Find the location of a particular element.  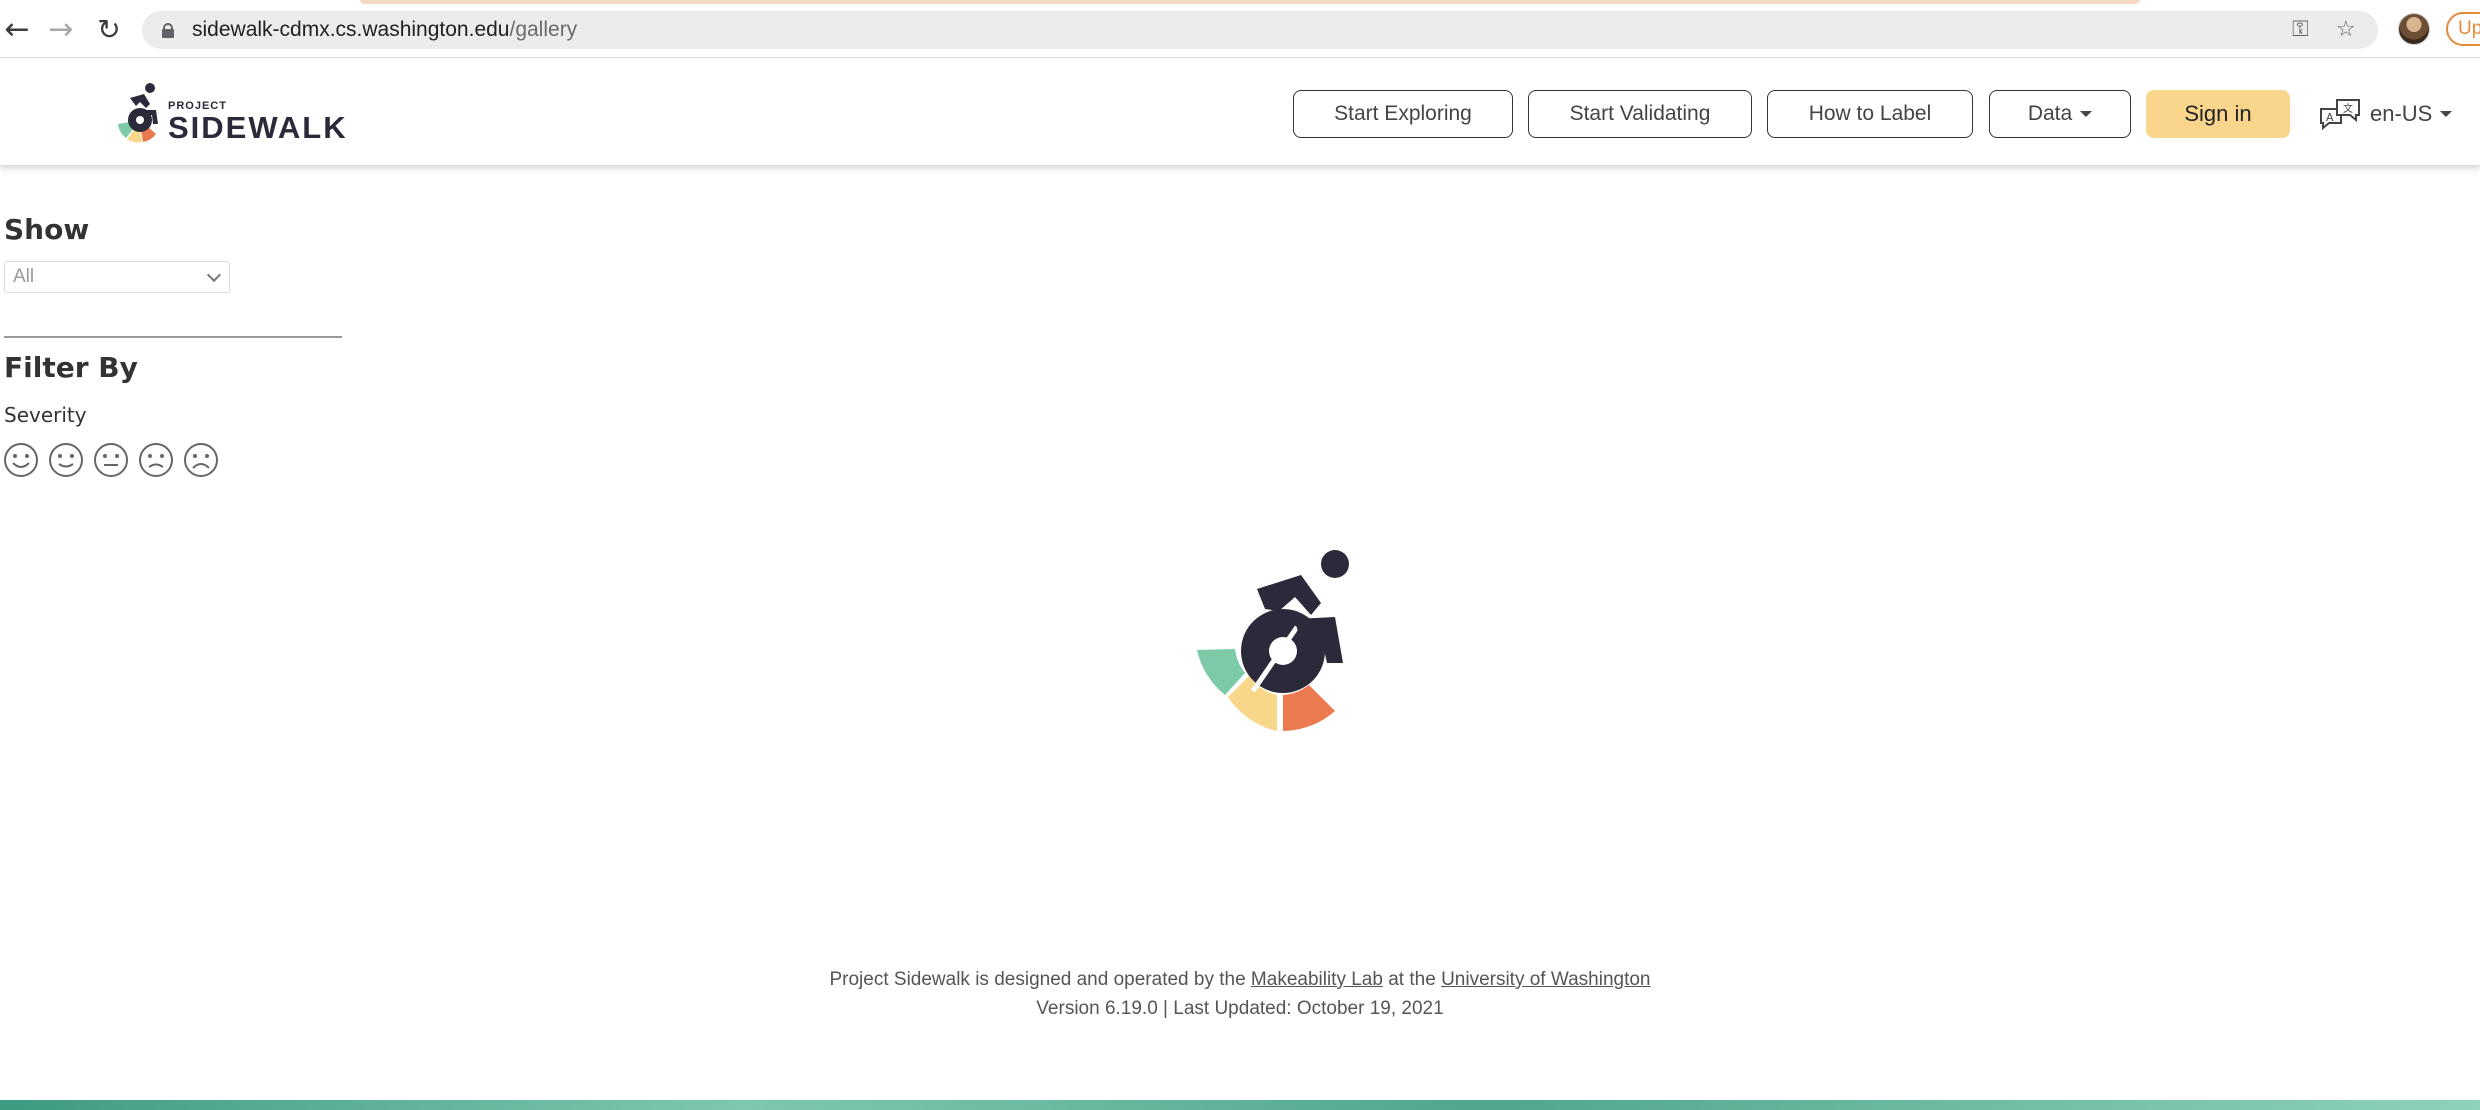

language-selector: A 文 en-US is located at coordinates (2385, 114).